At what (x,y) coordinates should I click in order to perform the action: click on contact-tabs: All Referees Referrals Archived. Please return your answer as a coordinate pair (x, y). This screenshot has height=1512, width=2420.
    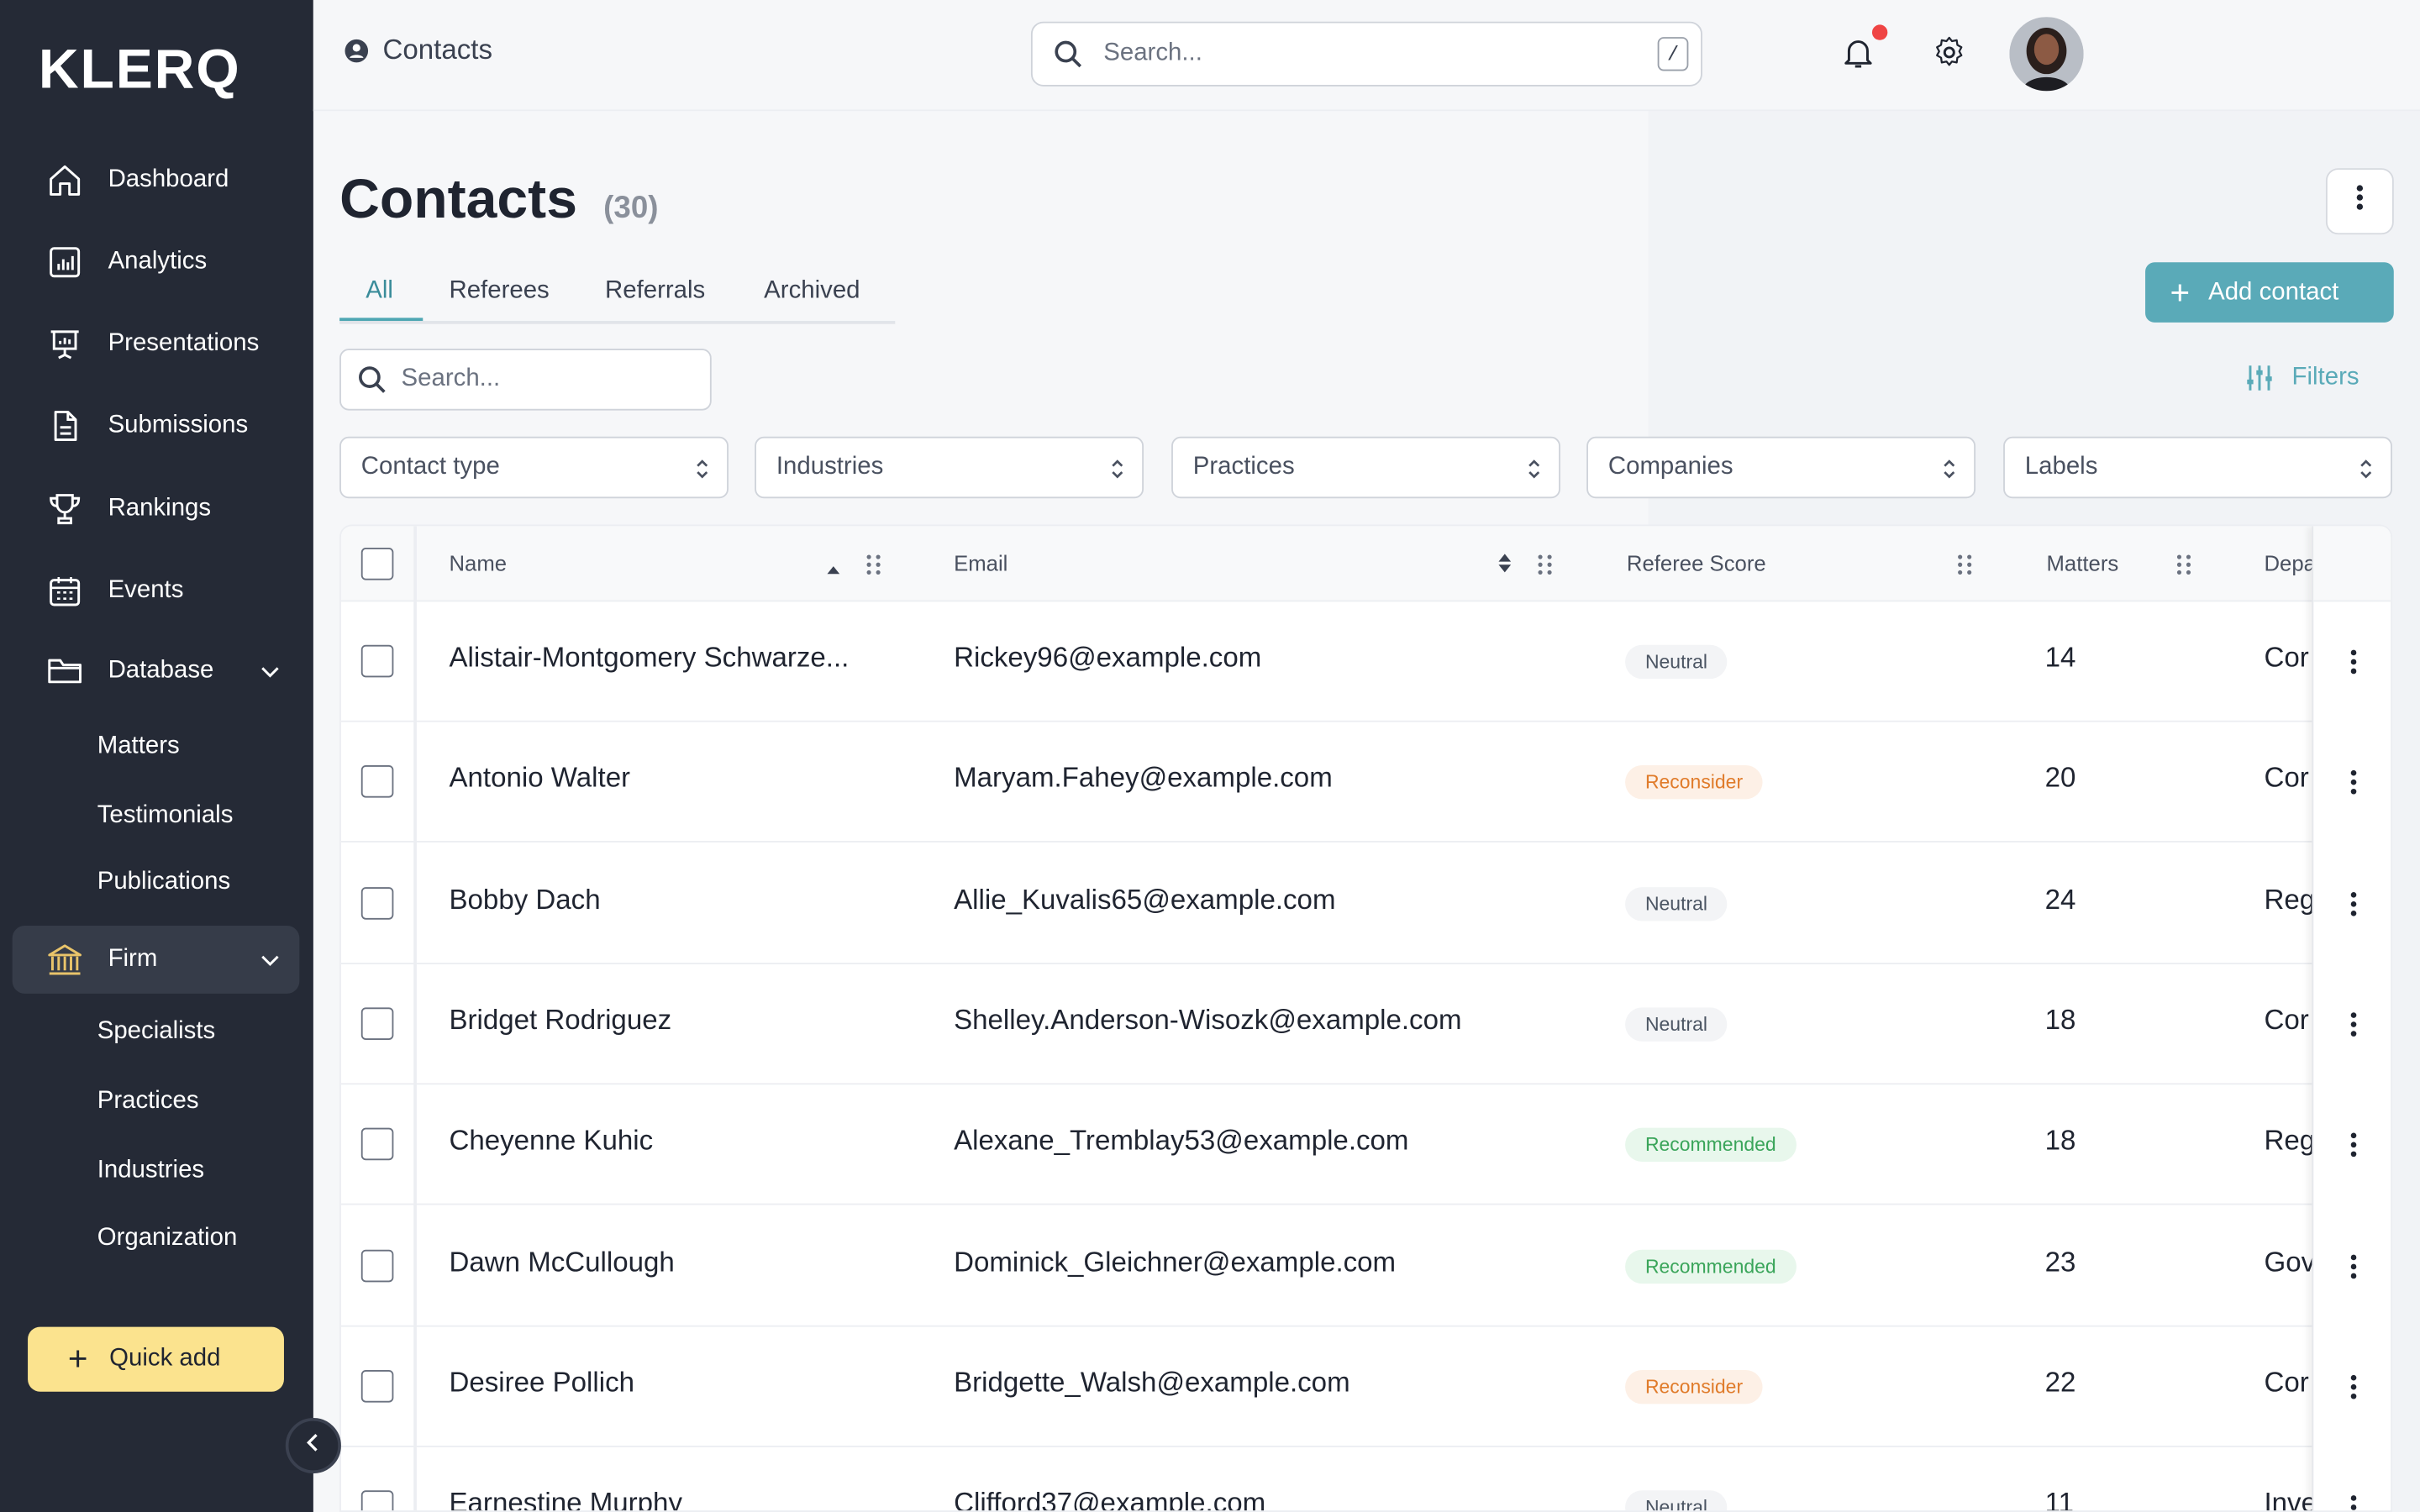
    Looking at the image, I should click on (617, 297).